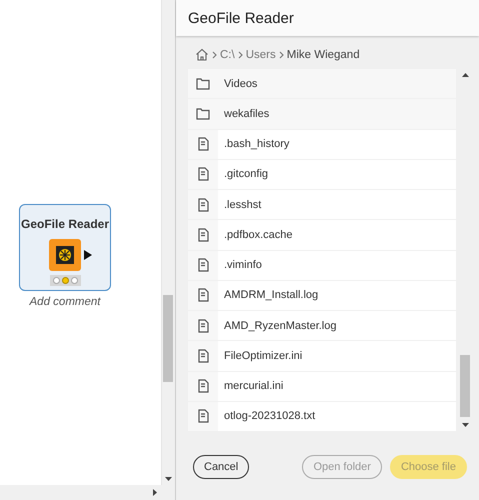 The width and height of the screenshot is (479, 500). I want to click on file-item: .bash_history, so click(322, 144).